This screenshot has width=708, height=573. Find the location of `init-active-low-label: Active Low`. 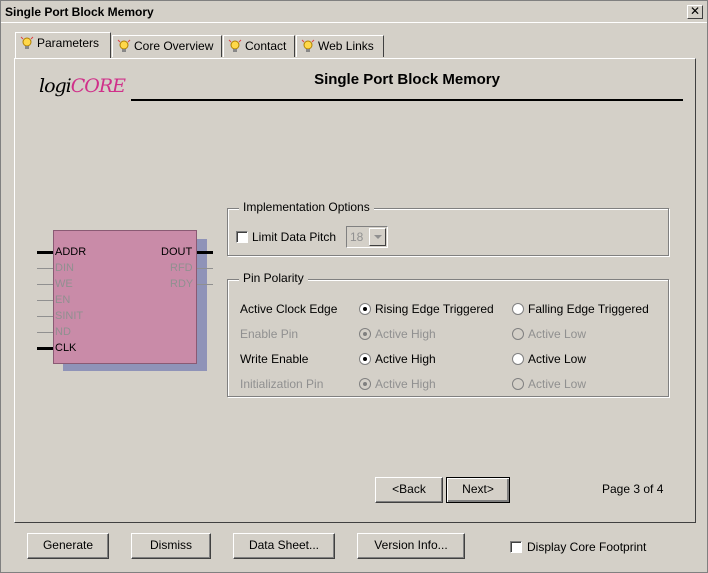

init-active-low-label: Active Low is located at coordinates (557, 384).